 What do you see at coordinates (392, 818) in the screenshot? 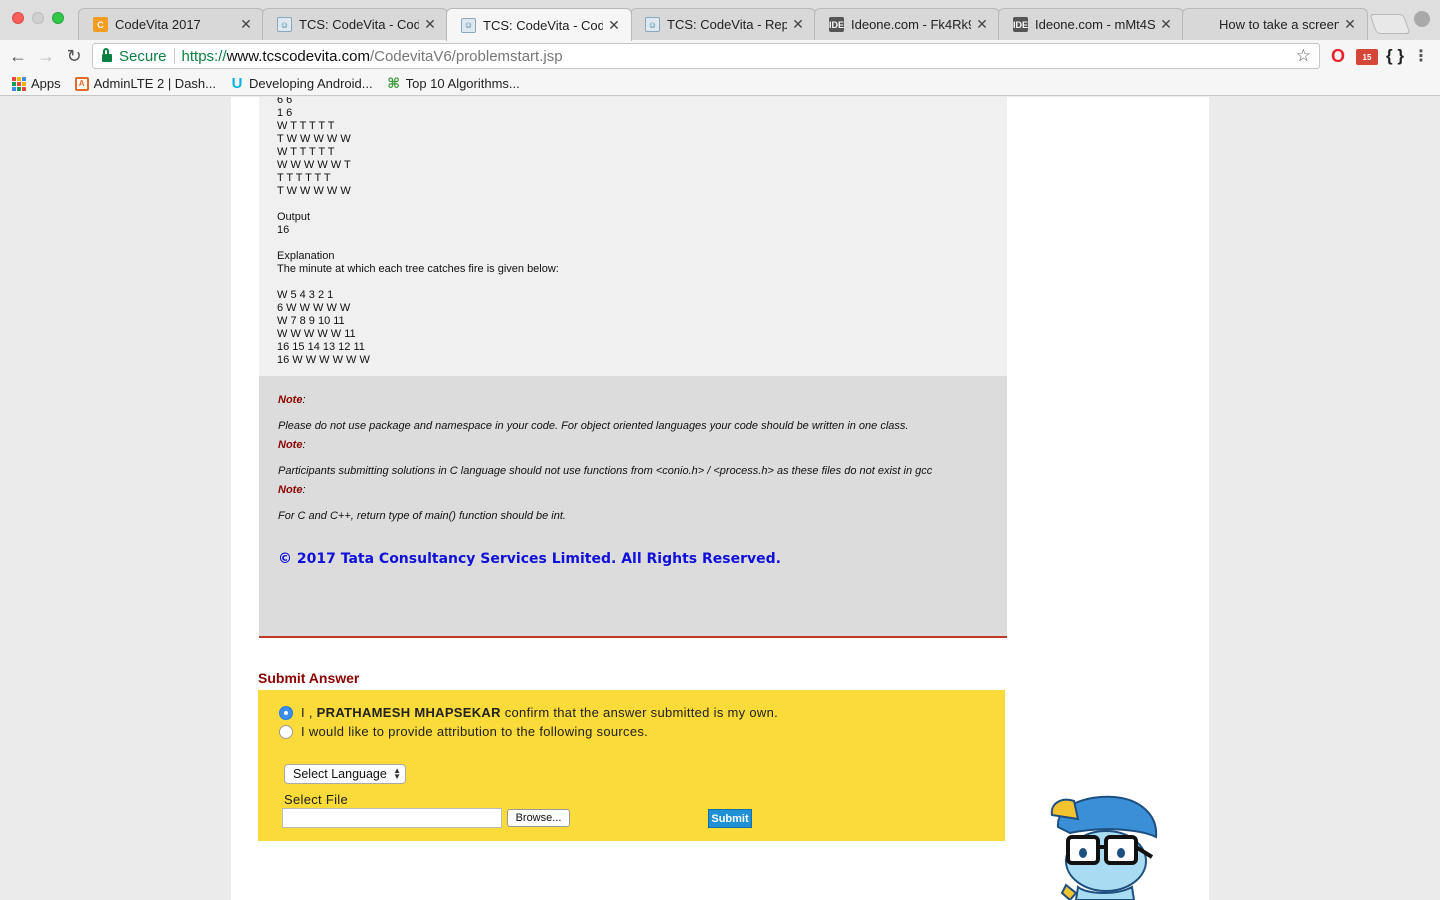
I see `file-path-input` at bounding box center [392, 818].